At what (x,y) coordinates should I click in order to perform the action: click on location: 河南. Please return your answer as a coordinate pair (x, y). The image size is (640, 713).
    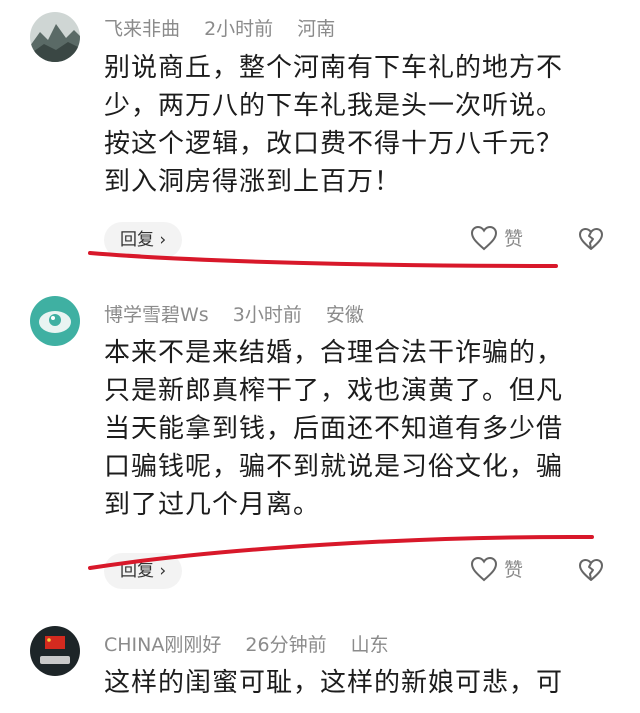
    Looking at the image, I should click on (316, 29).